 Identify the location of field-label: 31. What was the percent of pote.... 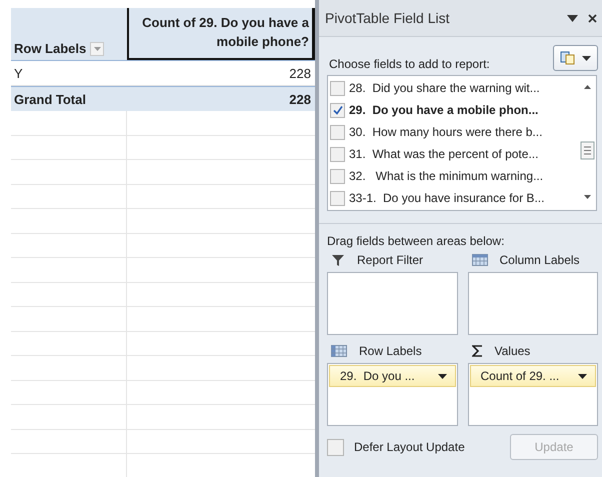
(443, 154).